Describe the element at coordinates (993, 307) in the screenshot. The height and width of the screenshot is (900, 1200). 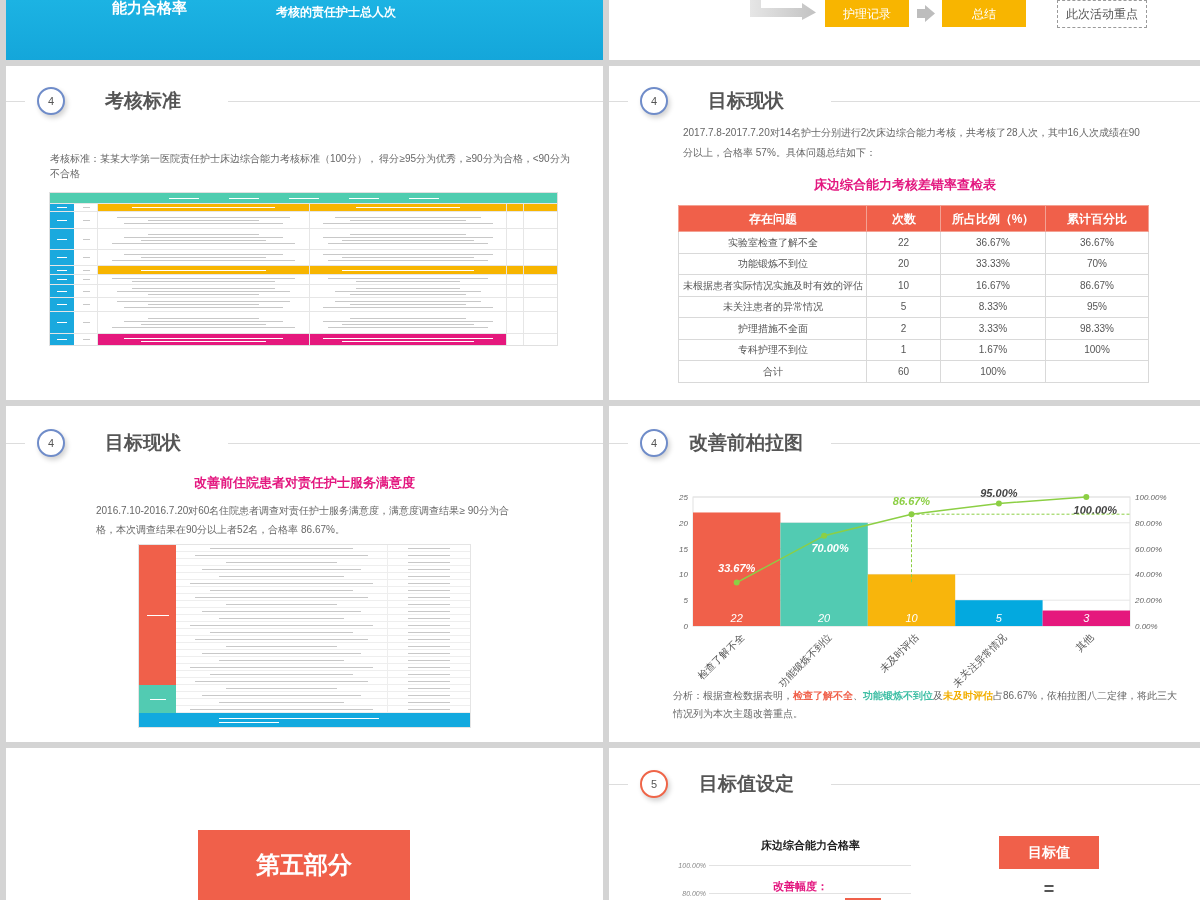
I see `table-cell: 8.33%` at that location.